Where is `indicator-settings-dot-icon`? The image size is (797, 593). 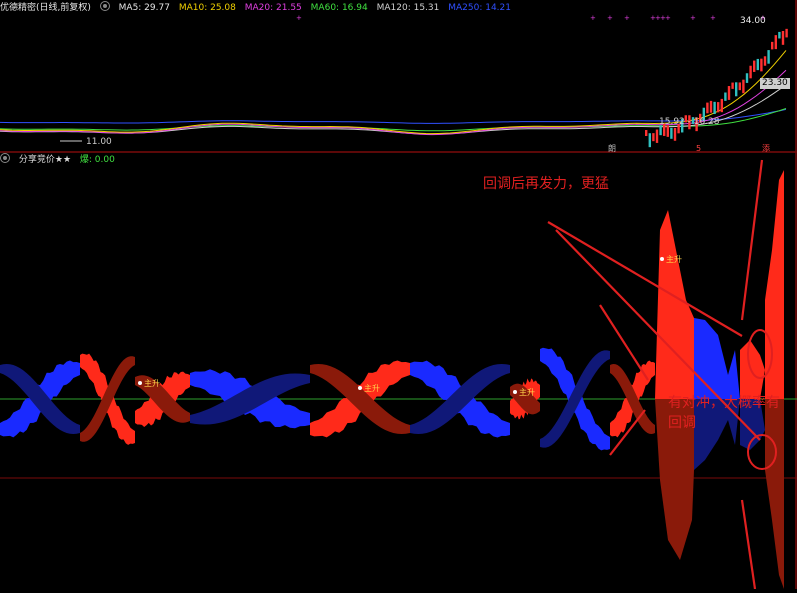
indicator-settings-dot-icon is located at coordinates (5, 158).